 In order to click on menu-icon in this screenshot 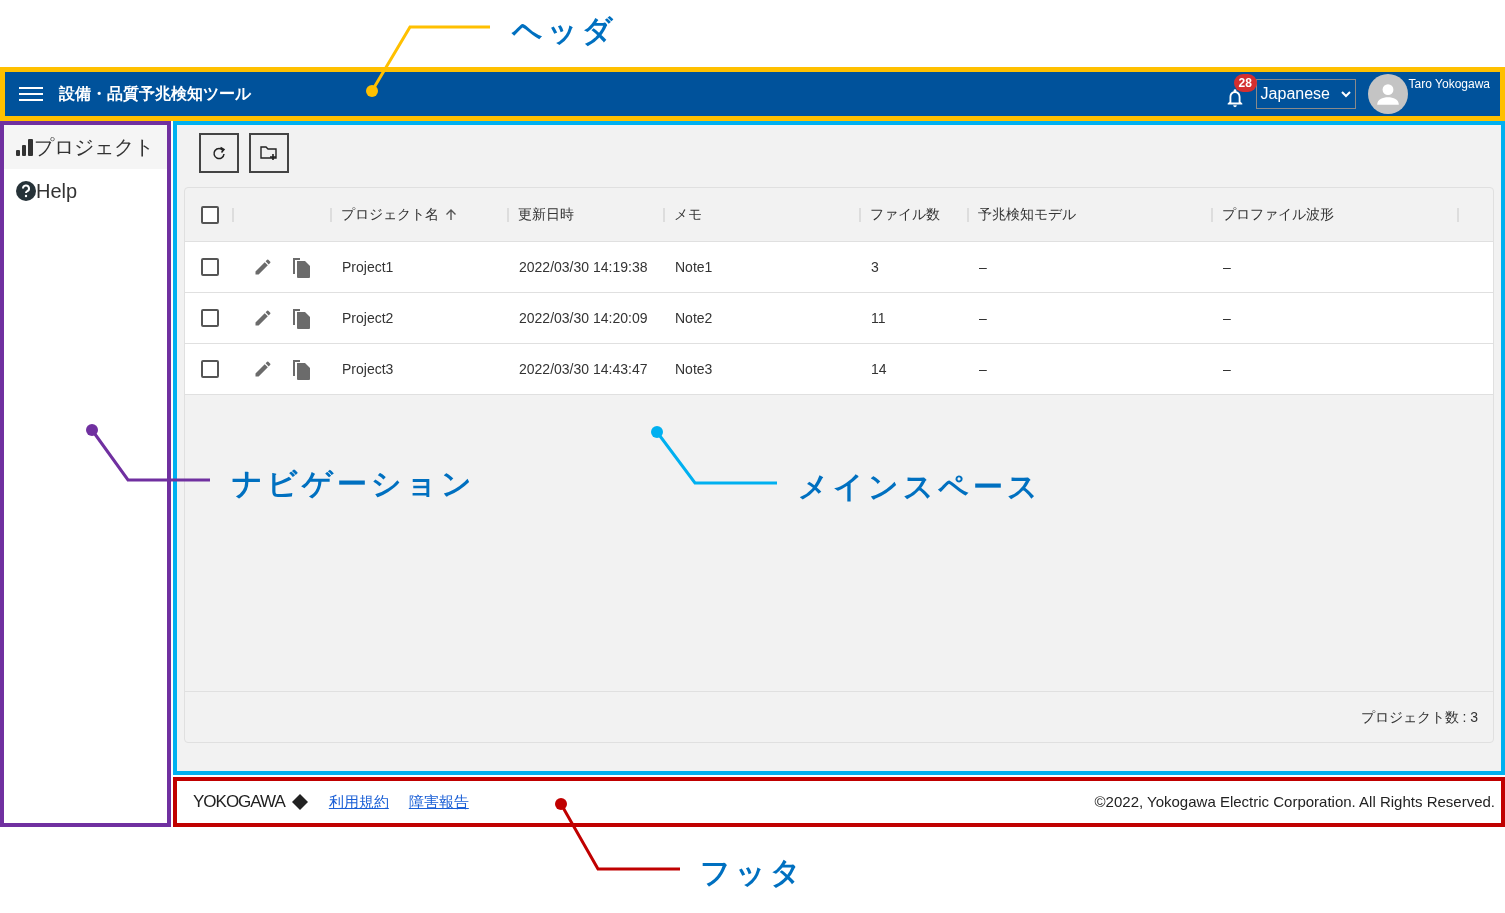, I will do `click(31, 94)`.